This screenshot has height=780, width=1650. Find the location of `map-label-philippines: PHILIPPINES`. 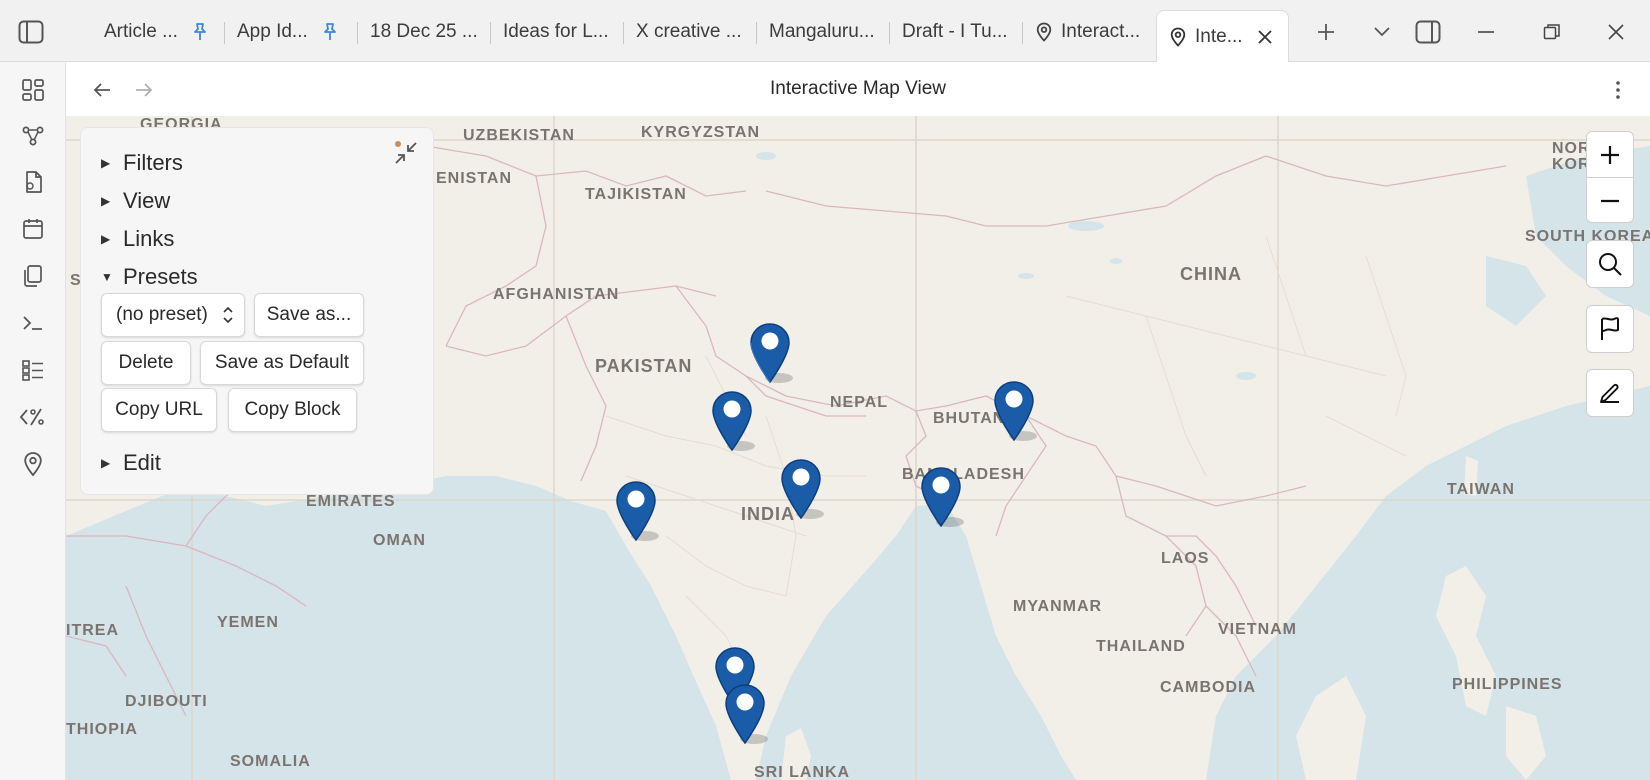

map-label-philippines: PHILIPPINES is located at coordinates (1507, 684).